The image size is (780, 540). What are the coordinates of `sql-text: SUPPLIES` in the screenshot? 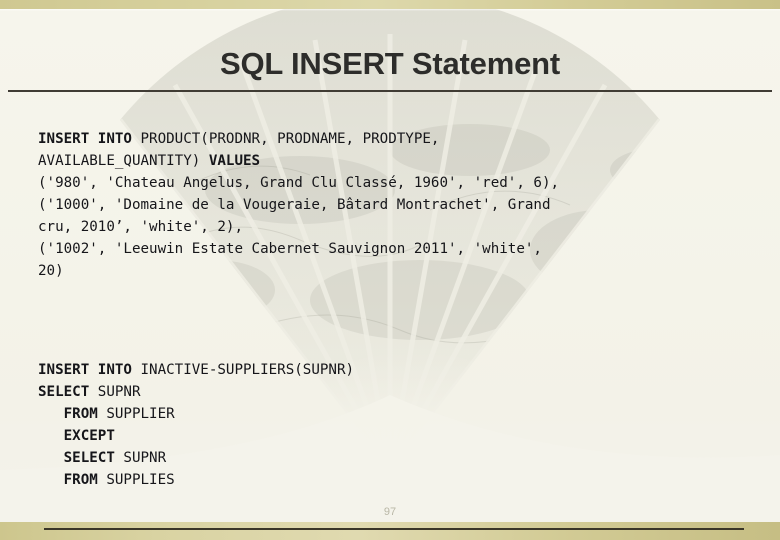 It's located at (140, 480).